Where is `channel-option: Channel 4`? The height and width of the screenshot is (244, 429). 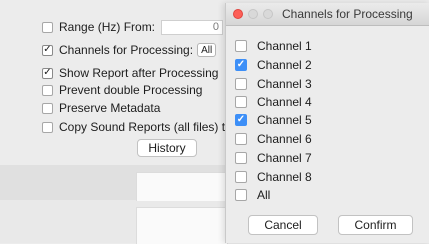 channel-option: Channel 4 is located at coordinates (273, 102).